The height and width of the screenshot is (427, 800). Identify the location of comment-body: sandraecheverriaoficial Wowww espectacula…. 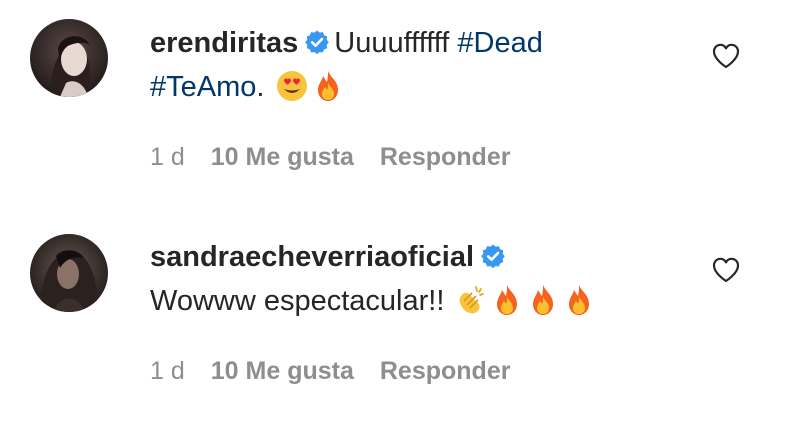
(430, 279).